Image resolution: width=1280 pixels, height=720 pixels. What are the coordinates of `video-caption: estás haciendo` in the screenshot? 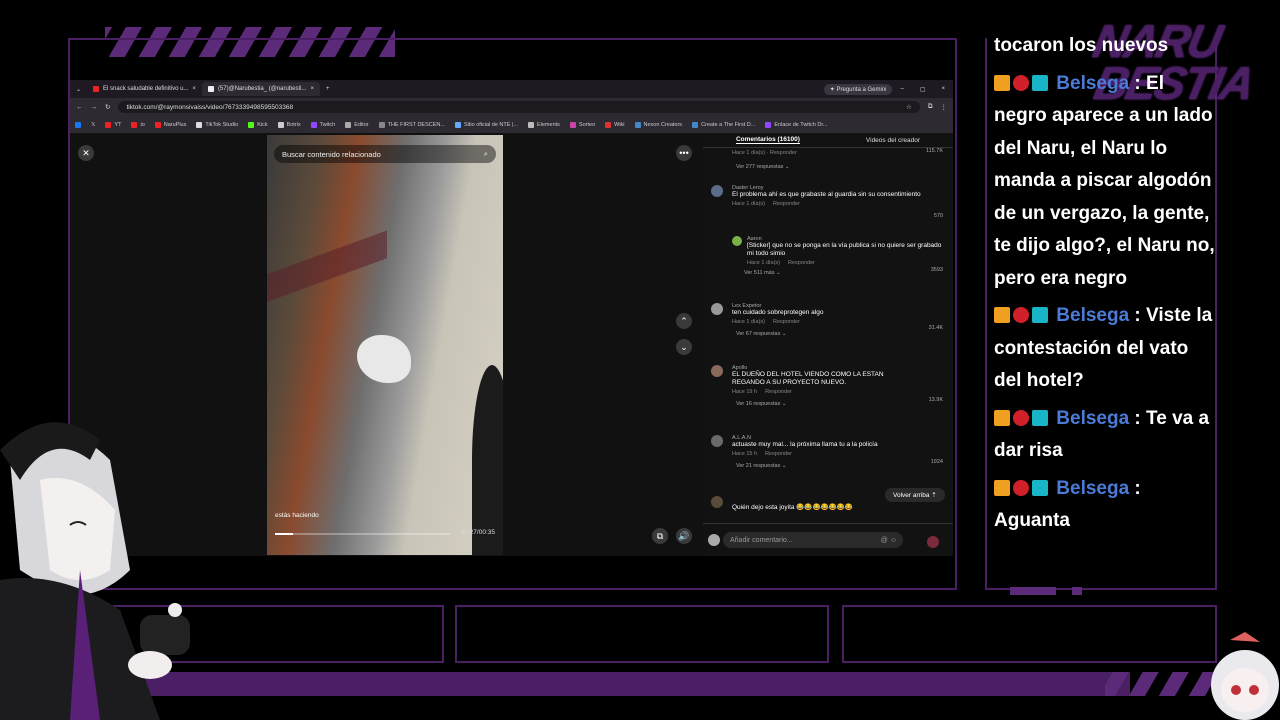 It's located at (297, 515).